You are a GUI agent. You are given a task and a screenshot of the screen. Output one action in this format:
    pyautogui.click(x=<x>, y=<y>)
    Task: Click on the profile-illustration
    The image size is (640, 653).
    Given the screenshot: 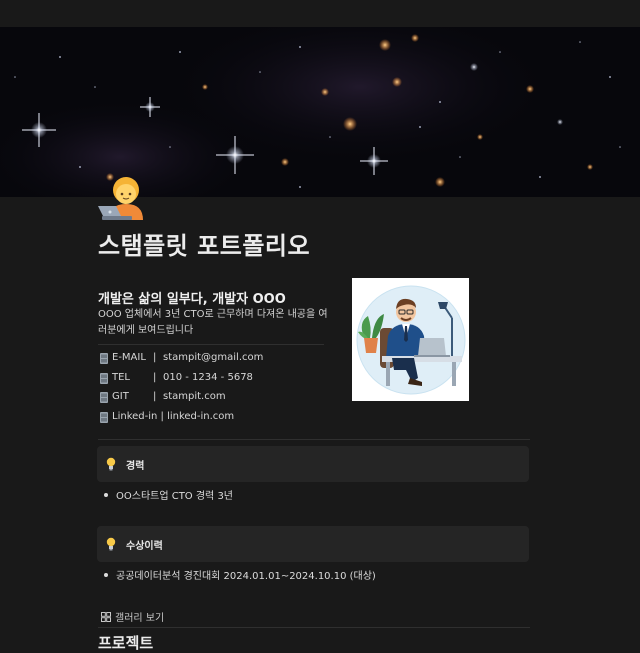 What is the action you would take?
    pyautogui.click(x=410, y=339)
    